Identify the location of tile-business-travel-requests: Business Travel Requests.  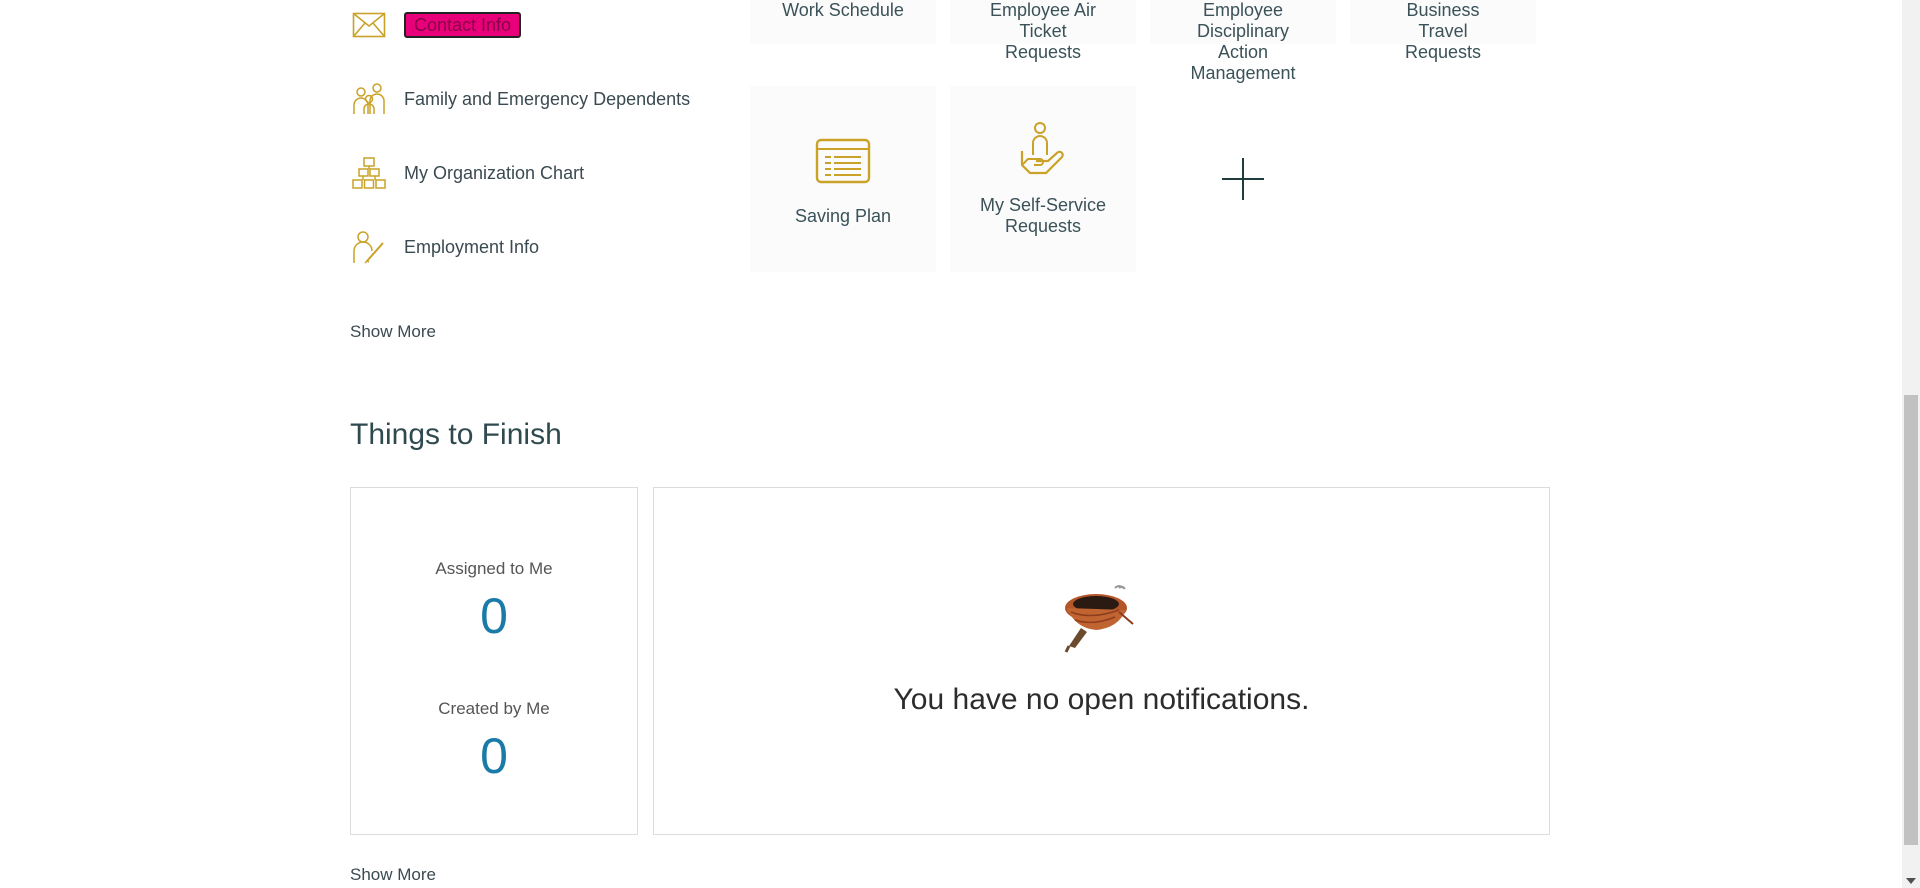
(1443, 31).